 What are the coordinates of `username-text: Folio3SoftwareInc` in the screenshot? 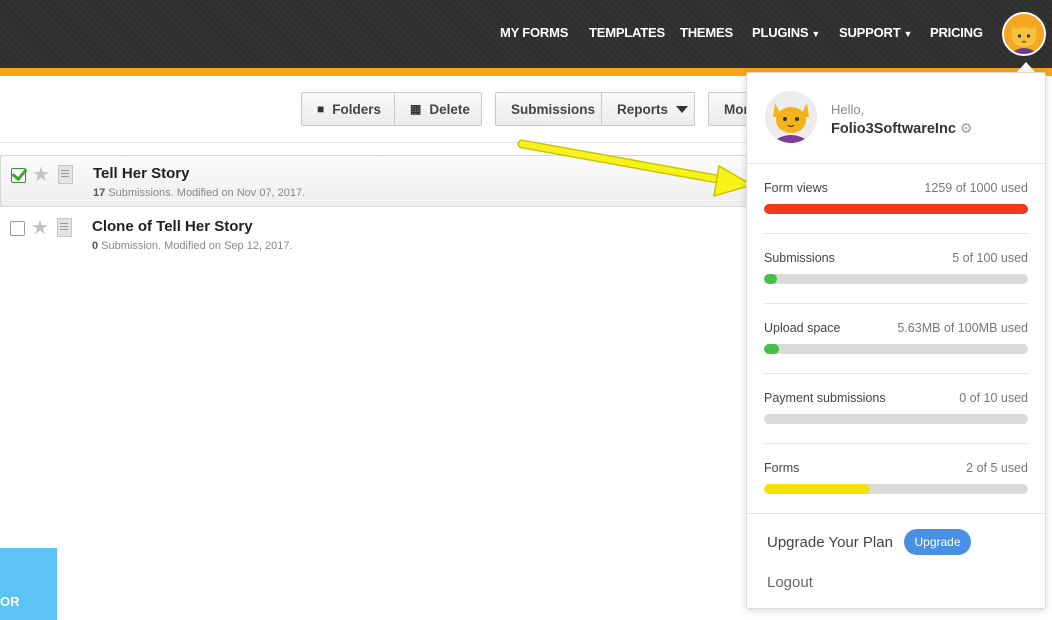 It's located at (893, 129).